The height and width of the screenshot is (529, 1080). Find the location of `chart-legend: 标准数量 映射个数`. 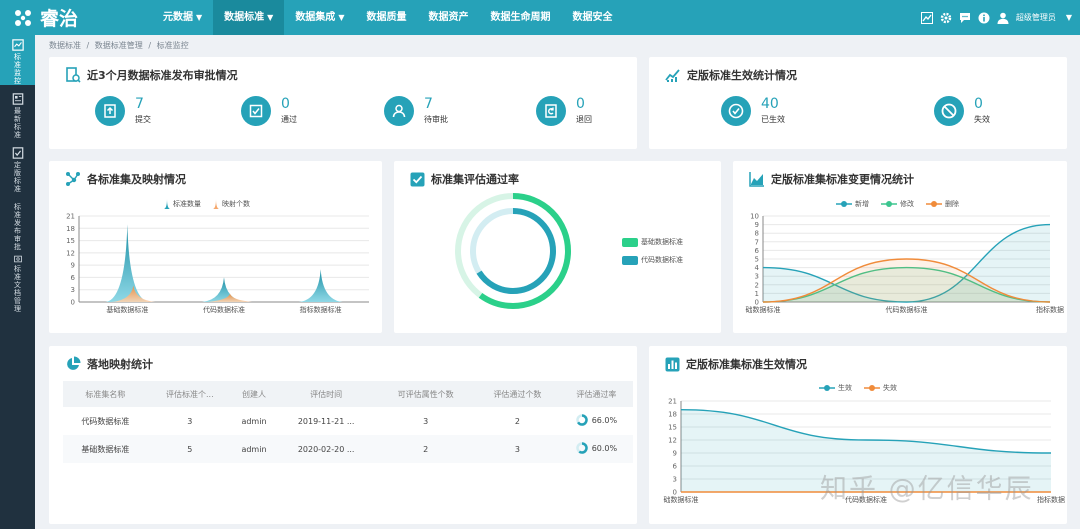

chart-legend: 标准数量 映射个数 is located at coordinates (207, 204).